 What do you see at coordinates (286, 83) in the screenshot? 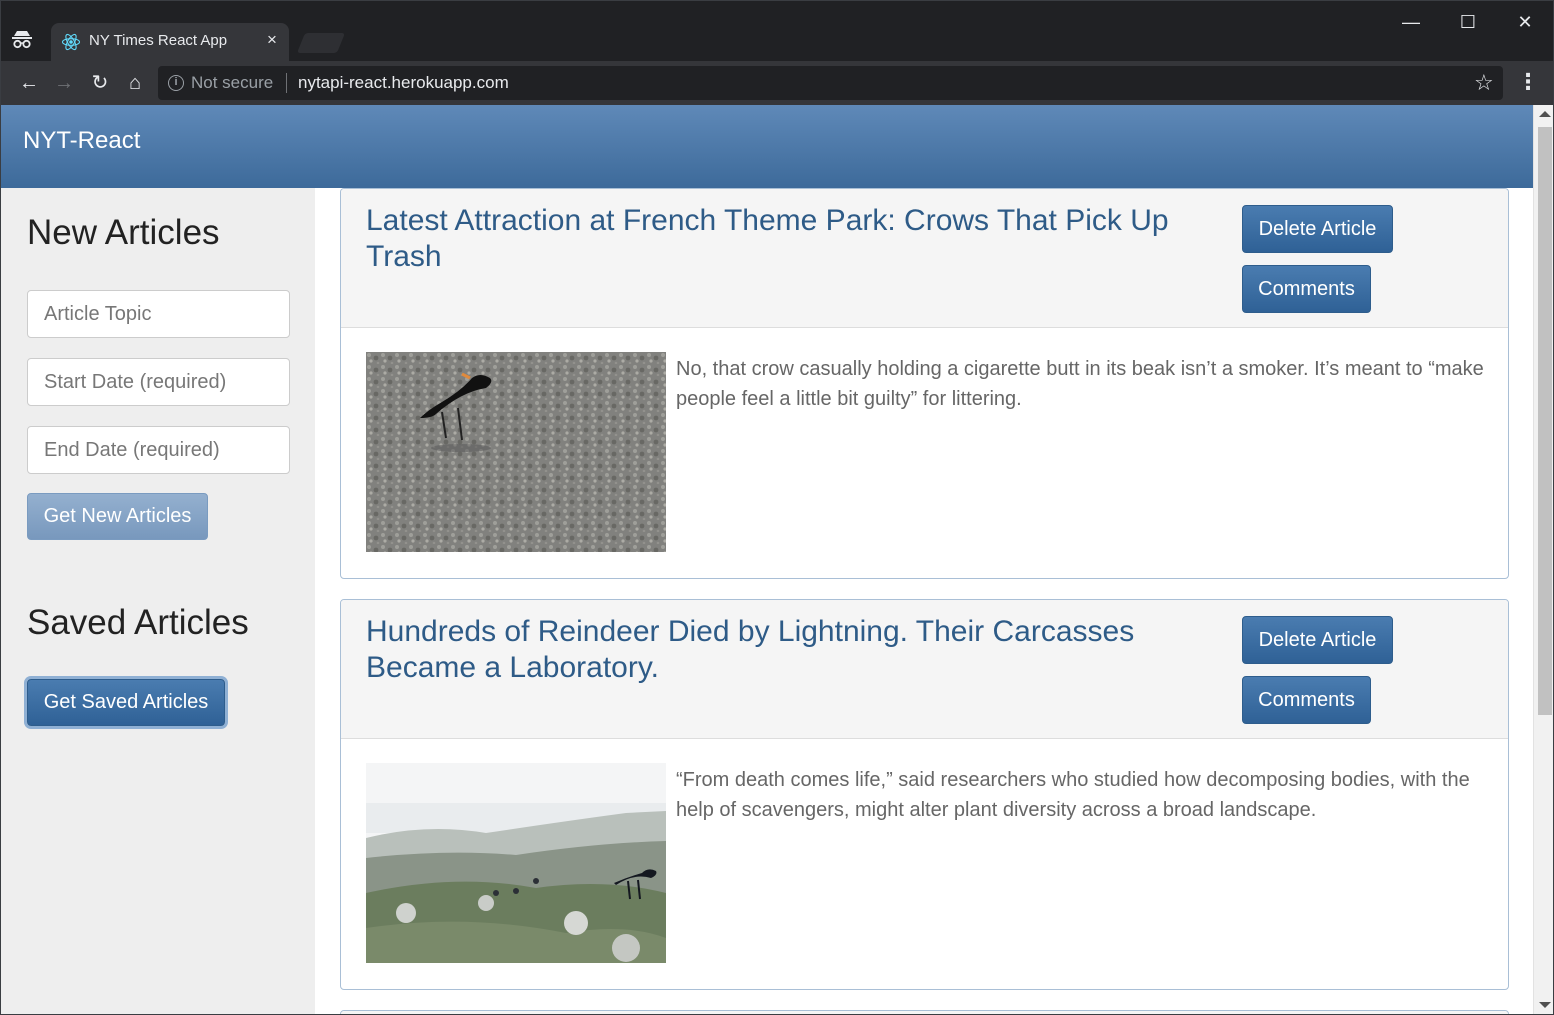
I see `address-separator` at bounding box center [286, 83].